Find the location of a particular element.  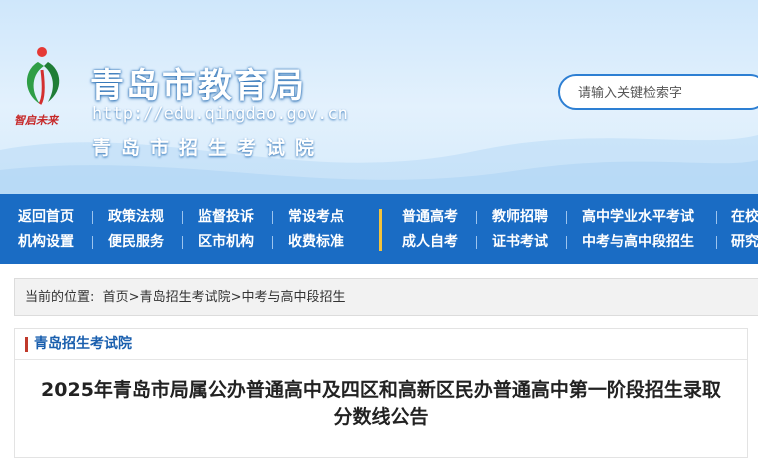

nav-item-fees: 收费标准 is located at coordinates (316, 242).